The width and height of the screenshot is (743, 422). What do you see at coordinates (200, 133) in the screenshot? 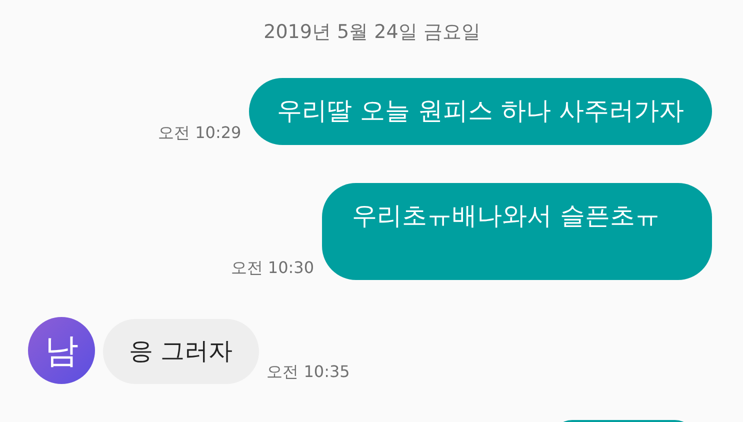
I see `message-time: 오전 10:29` at bounding box center [200, 133].